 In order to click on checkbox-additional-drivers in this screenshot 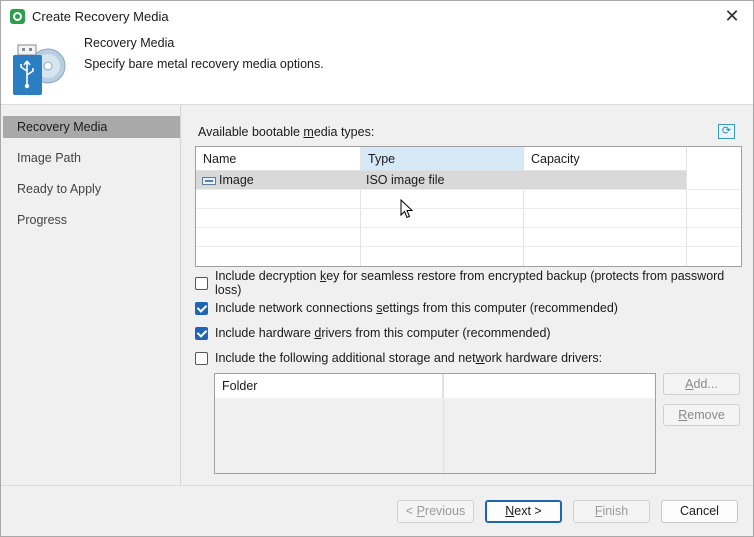, I will do `click(201, 358)`.